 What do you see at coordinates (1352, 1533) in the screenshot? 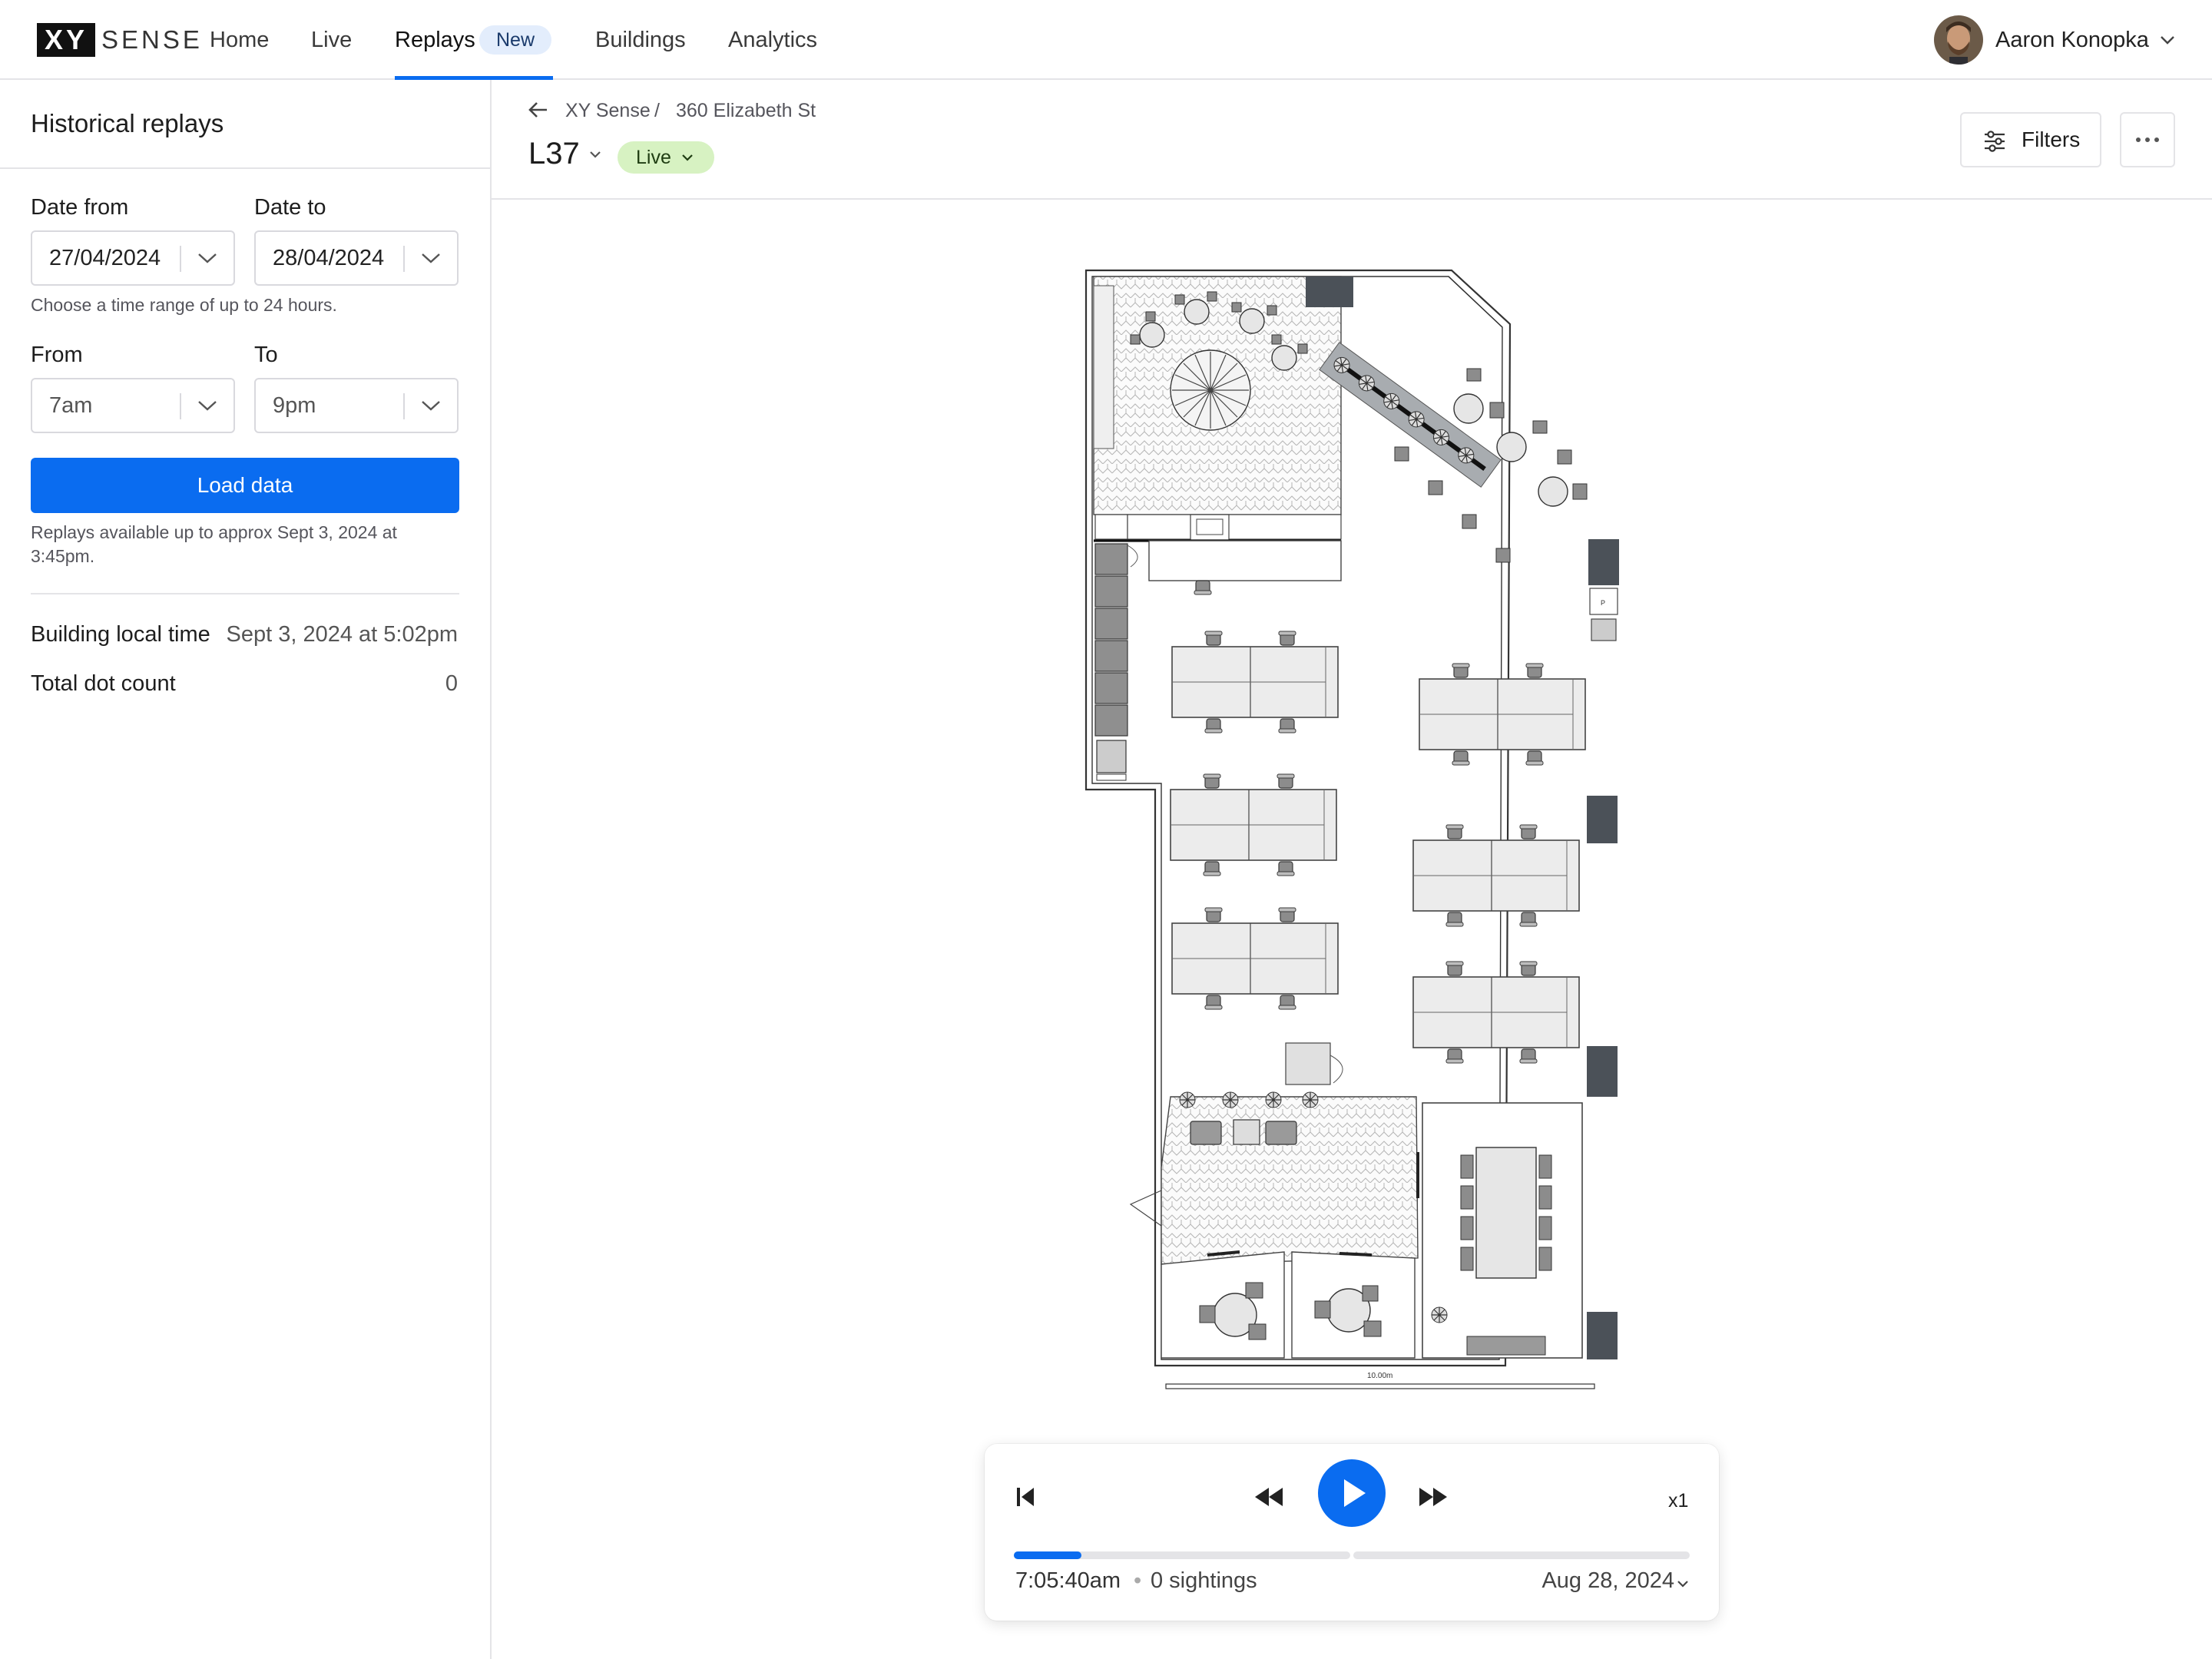
I see `replay-player: x1 7:05:40am • 0 sightings Aug 28, 2024` at bounding box center [1352, 1533].